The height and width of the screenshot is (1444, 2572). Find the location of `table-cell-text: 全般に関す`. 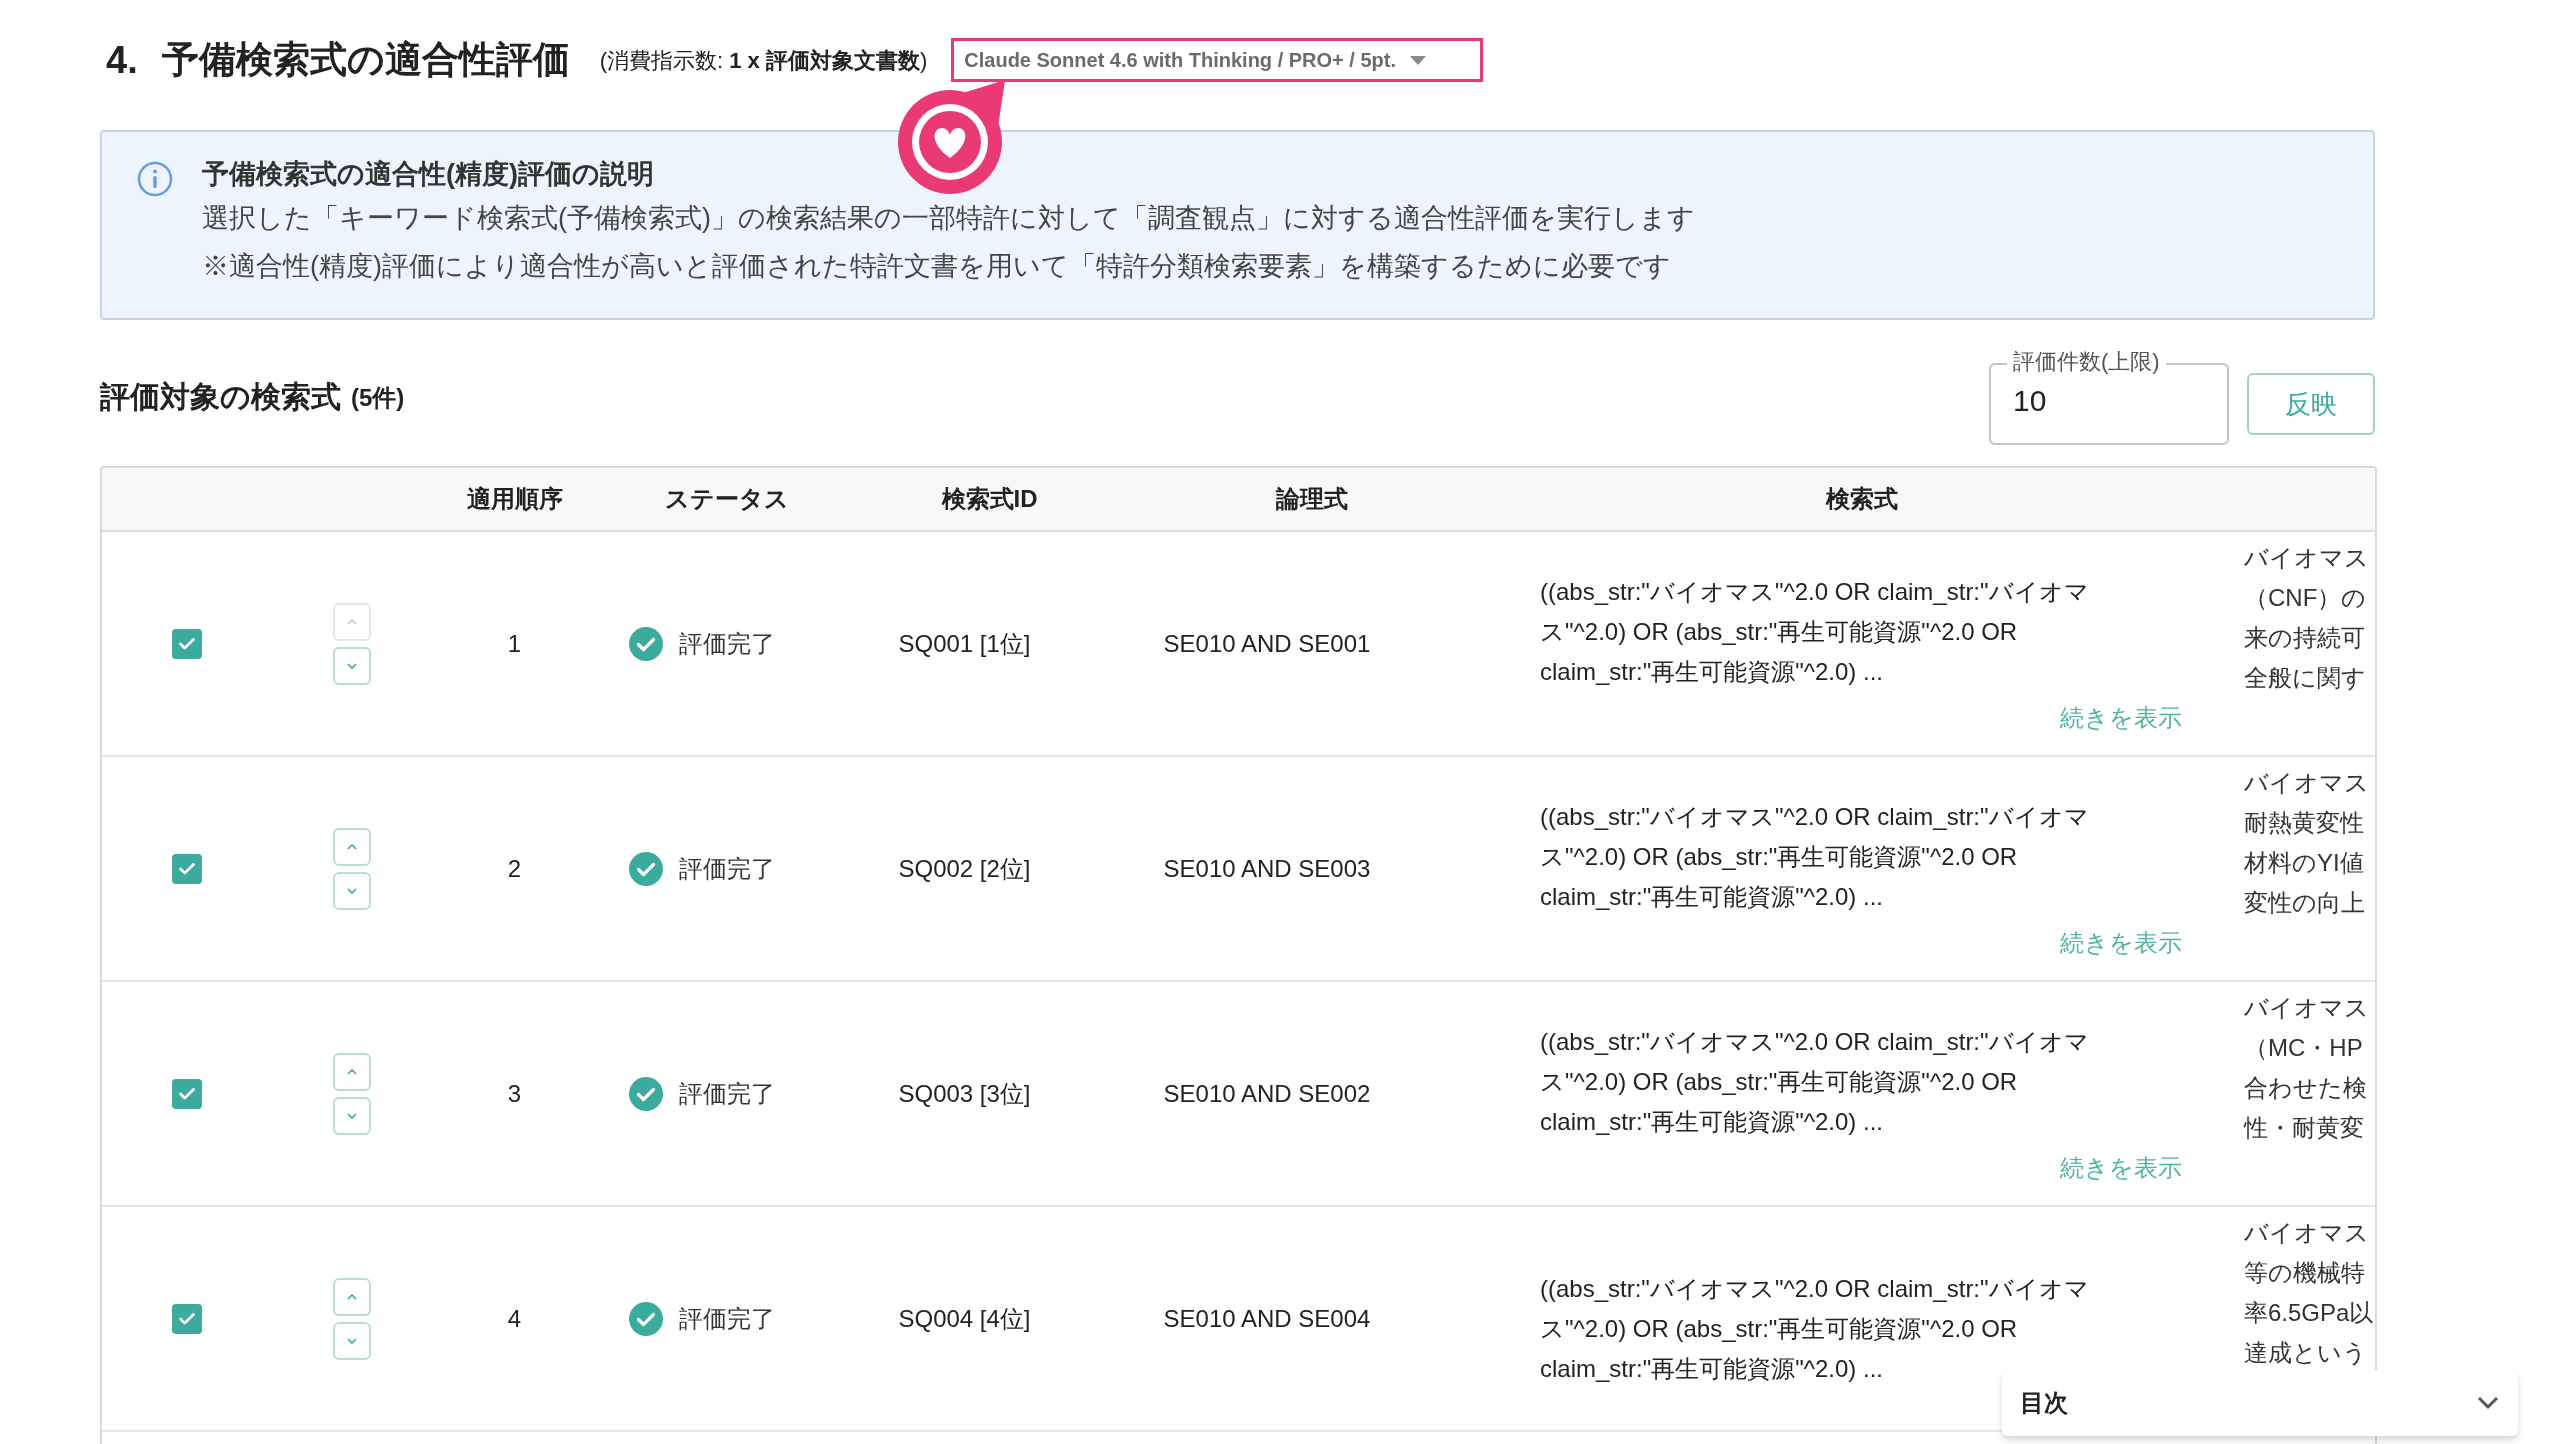

table-cell-text: 全般に関す is located at coordinates (2305, 678).